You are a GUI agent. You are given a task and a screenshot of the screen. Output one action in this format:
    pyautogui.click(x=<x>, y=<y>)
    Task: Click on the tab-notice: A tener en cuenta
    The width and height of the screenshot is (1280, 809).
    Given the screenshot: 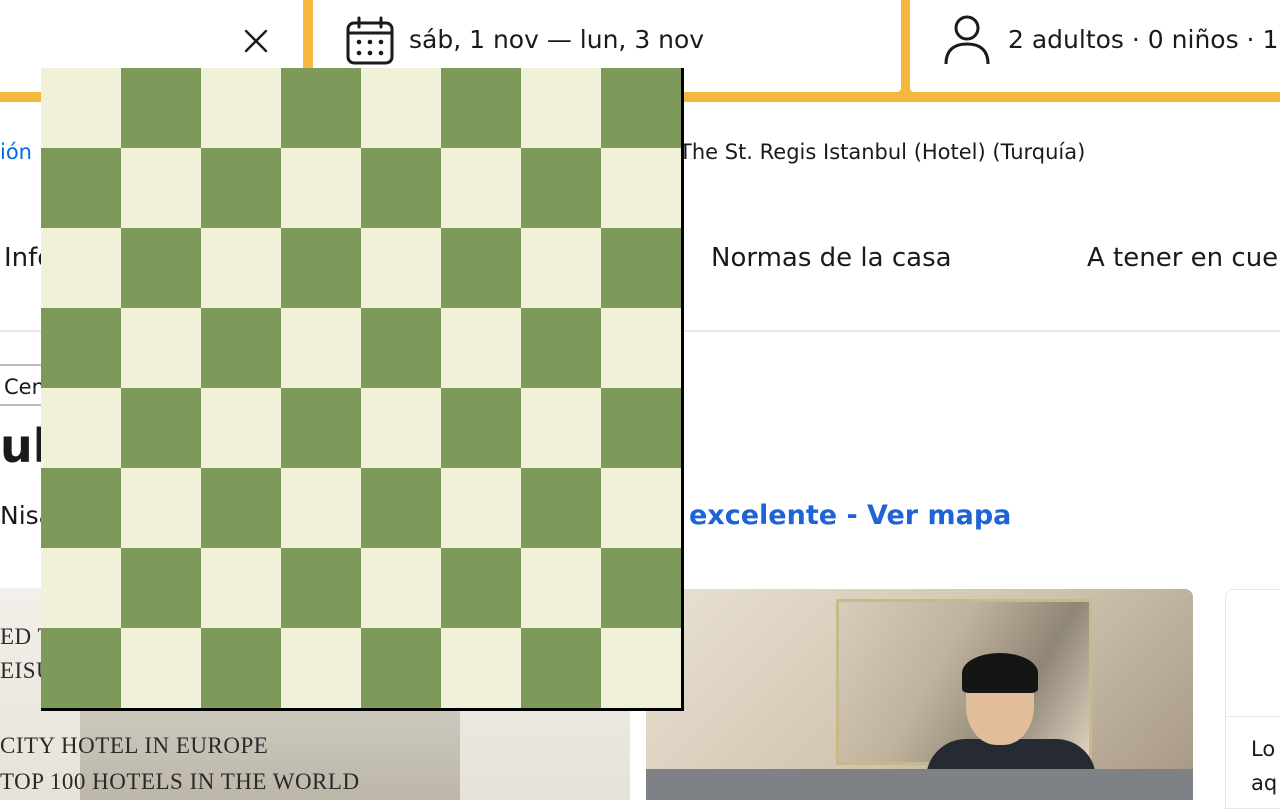 What is the action you would take?
    pyautogui.click(x=1183, y=258)
    